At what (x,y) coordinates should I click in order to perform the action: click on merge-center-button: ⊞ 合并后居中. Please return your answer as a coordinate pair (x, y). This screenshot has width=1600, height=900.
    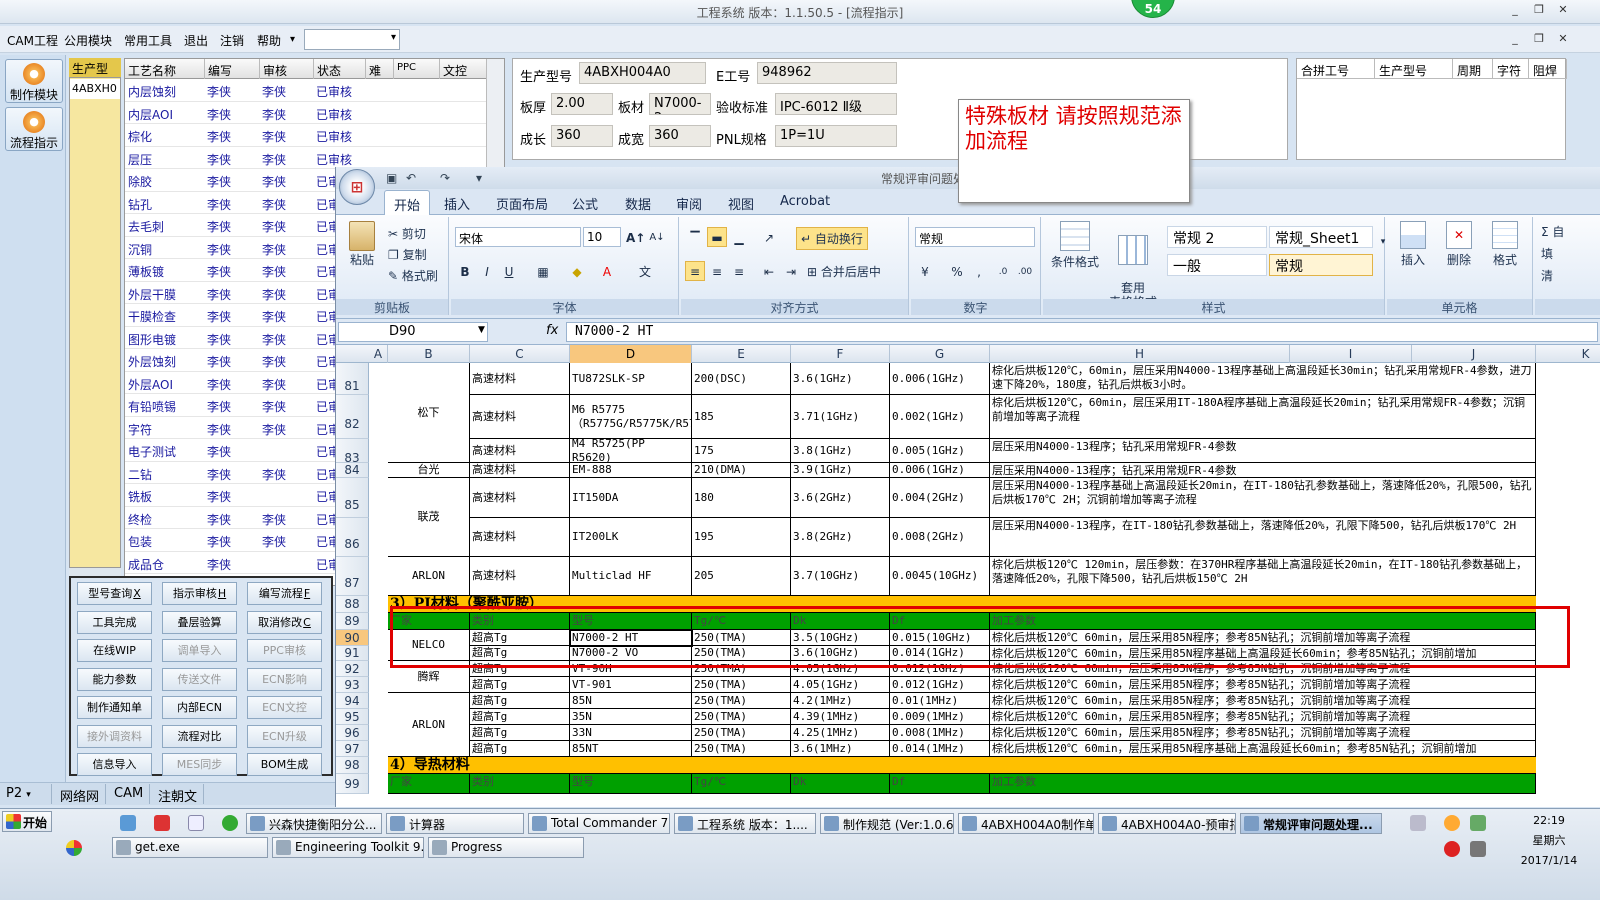
    Looking at the image, I should click on (844, 271).